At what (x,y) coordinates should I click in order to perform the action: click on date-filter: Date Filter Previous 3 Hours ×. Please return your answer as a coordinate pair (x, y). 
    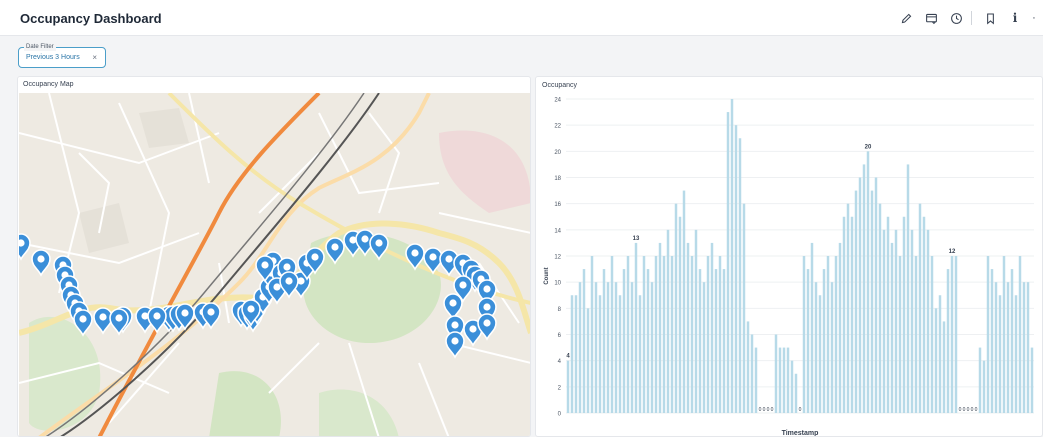
    Looking at the image, I should click on (62, 55).